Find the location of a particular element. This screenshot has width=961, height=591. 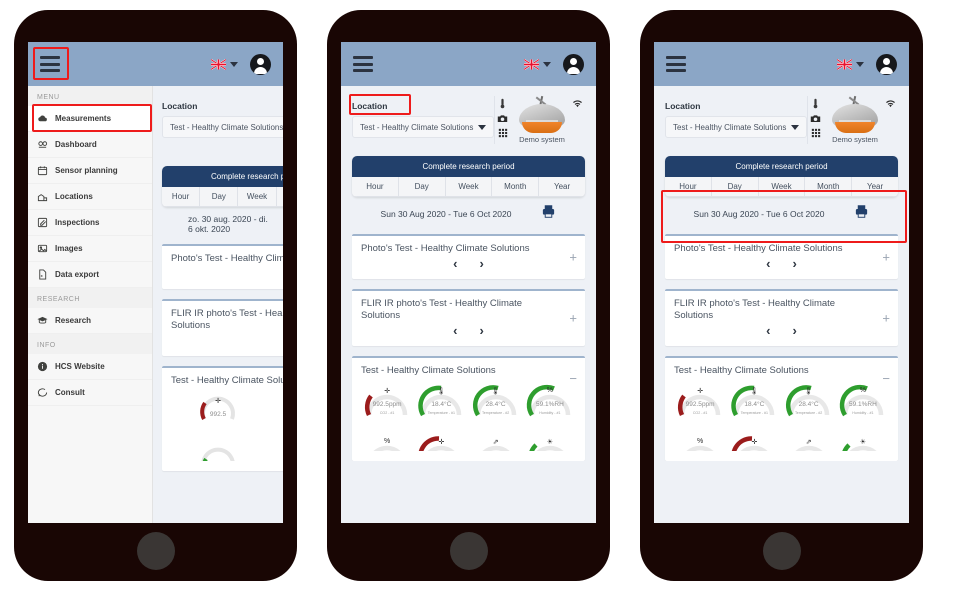

gauge-number: 59.1 is located at coordinates (542, 404).